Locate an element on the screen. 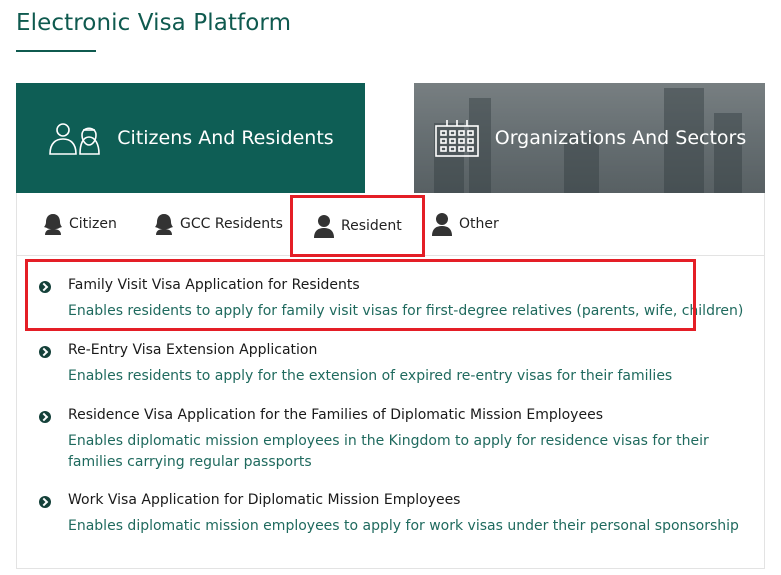 The image size is (781, 575). subtab-citizen: Citizen is located at coordinates (80, 224).